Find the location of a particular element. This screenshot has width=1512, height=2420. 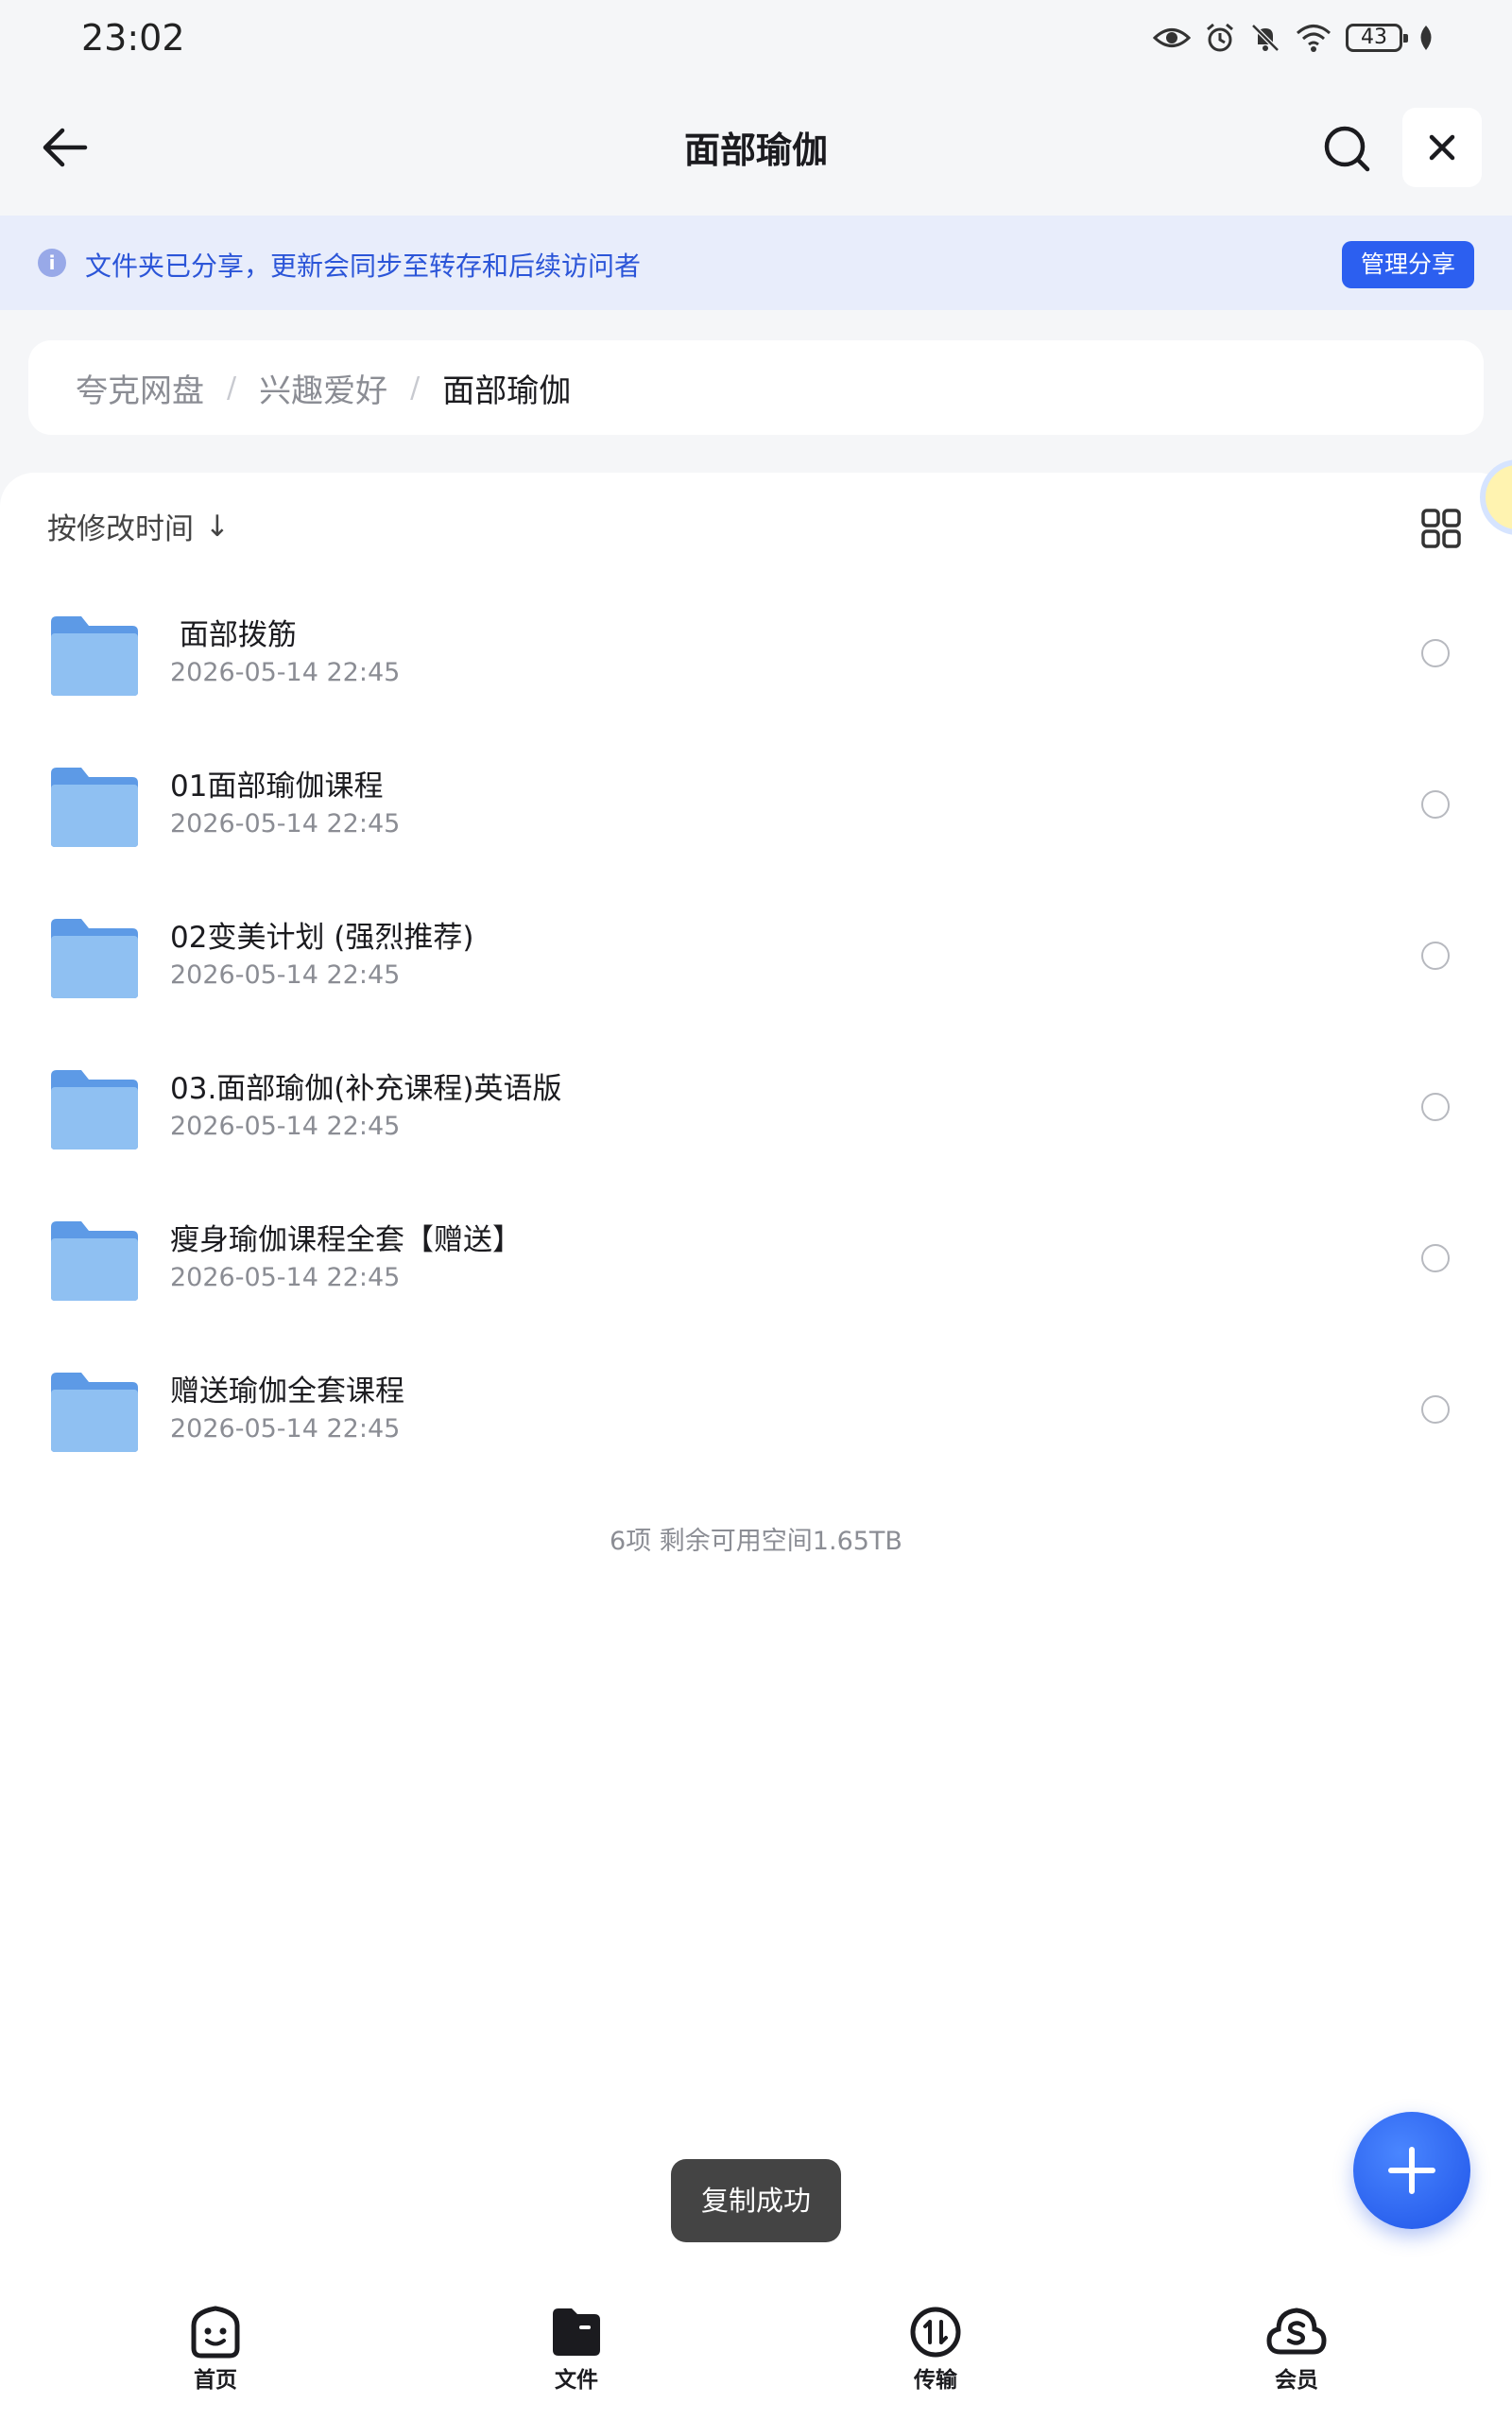

nav-label-member: 会员 is located at coordinates (1296, 2380).